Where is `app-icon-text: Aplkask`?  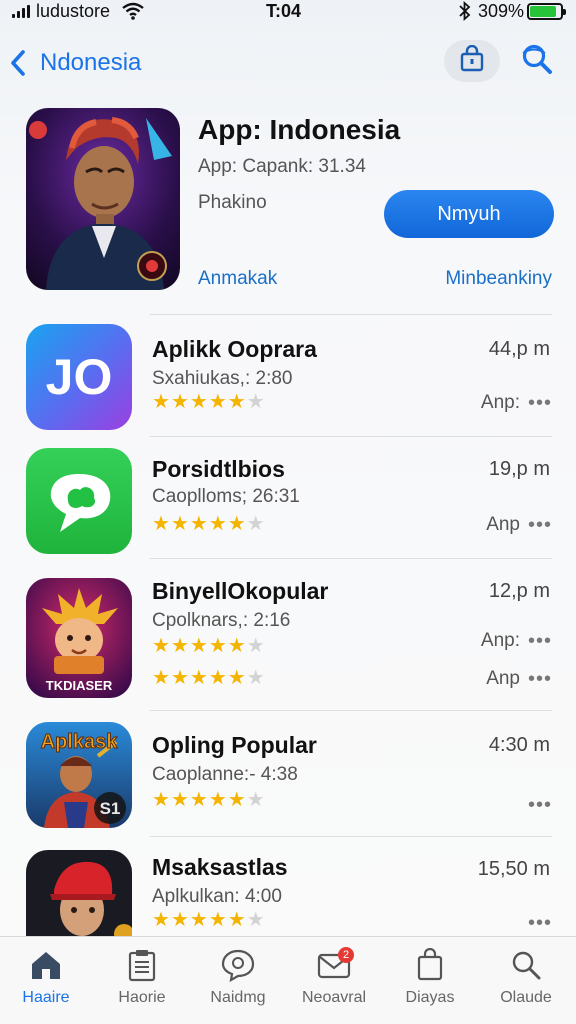
app-icon-text: Aplkask is located at coordinates (80, 742).